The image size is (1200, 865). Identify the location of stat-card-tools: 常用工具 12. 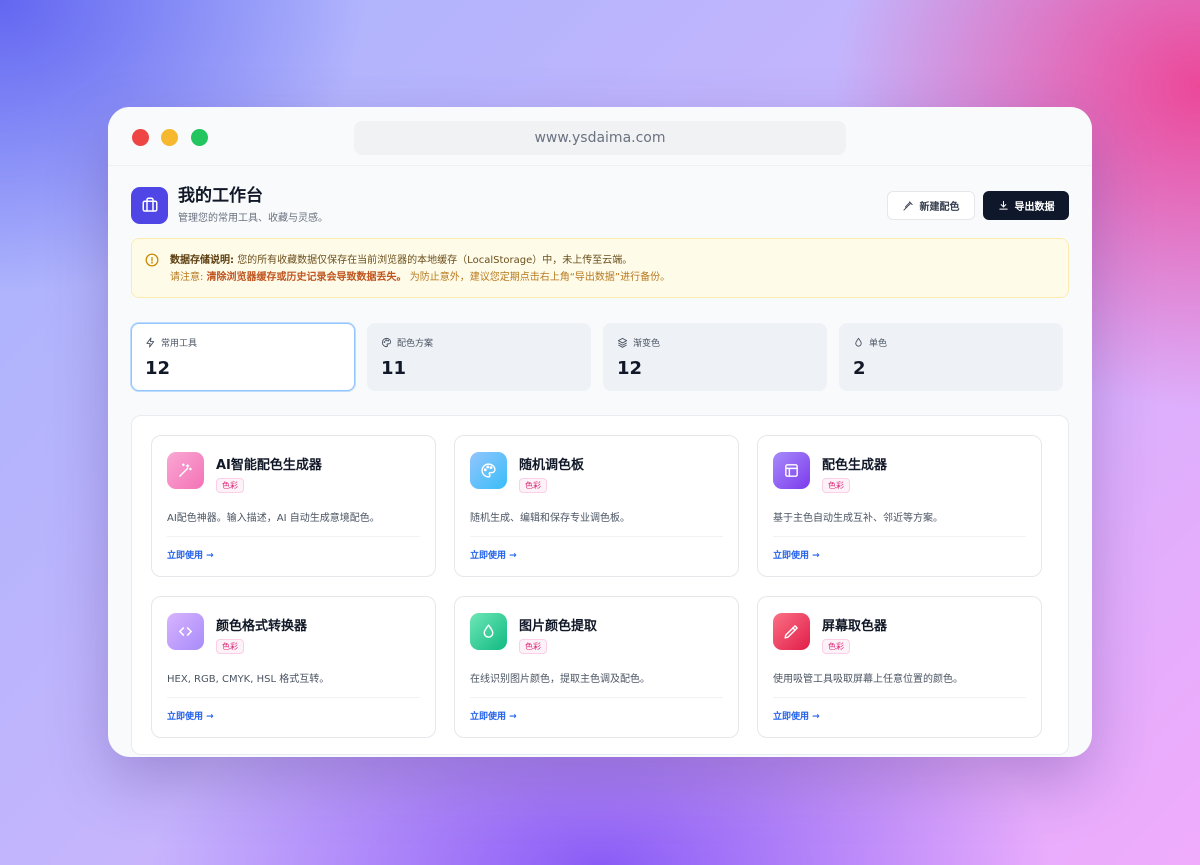
(243, 357).